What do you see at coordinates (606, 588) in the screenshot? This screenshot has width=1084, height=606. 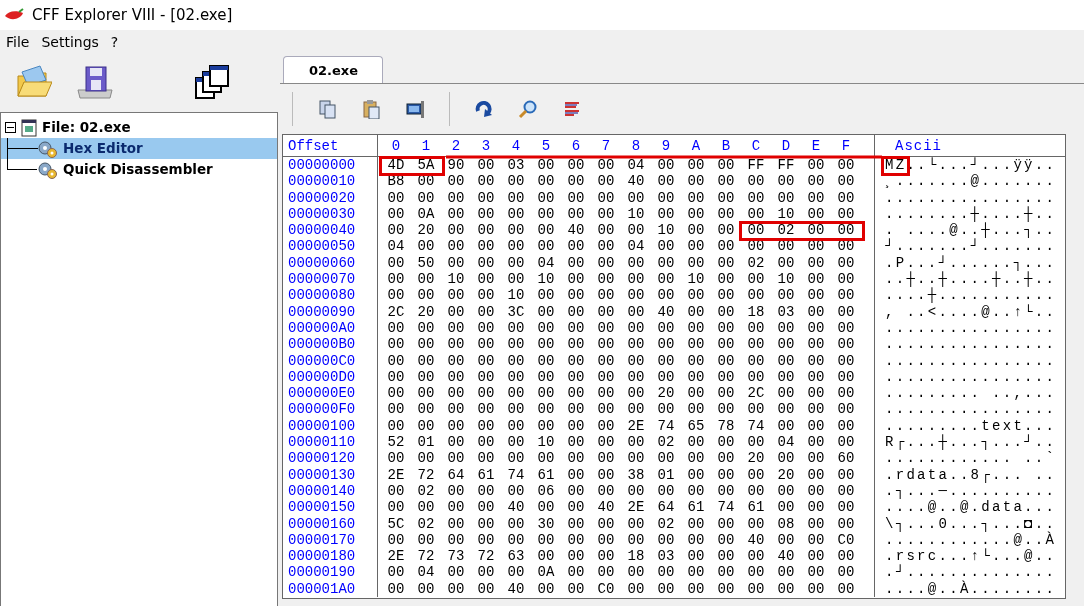 I see `hex-byte: C0` at bounding box center [606, 588].